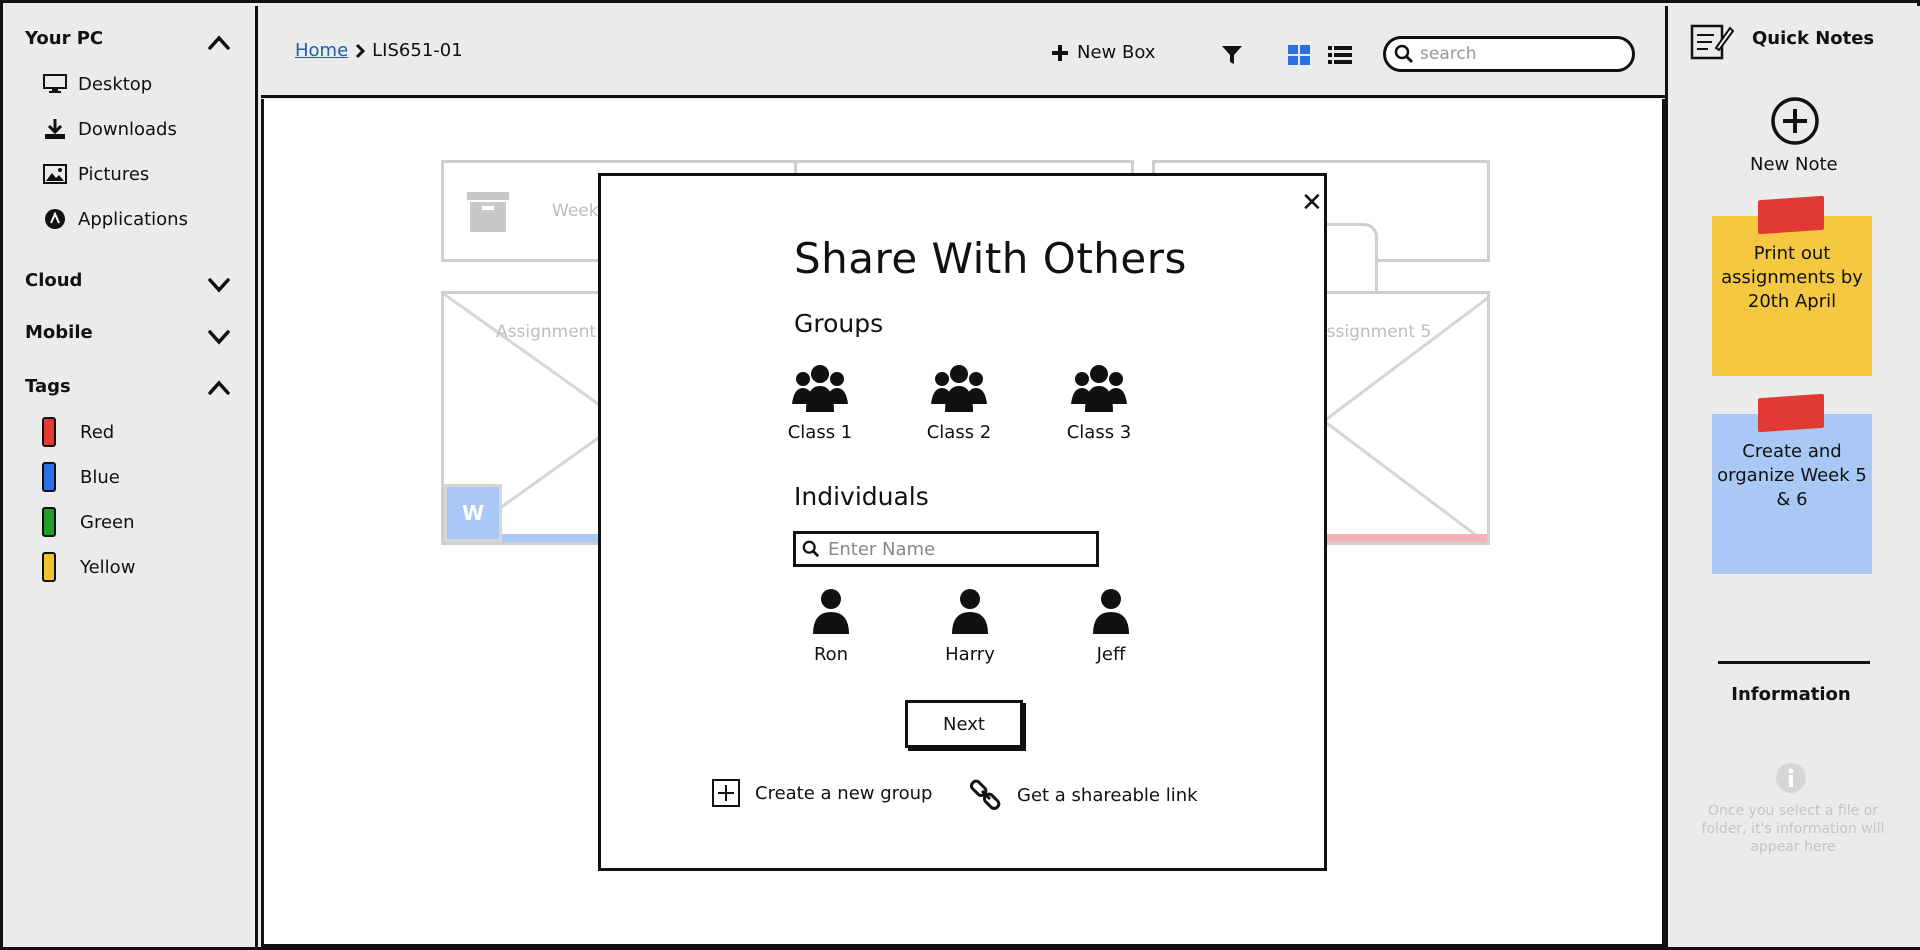  Describe the element at coordinates (1792, 277) in the screenshot. I see `sticky-note-text: Print out assignments by 20th April` at that location.